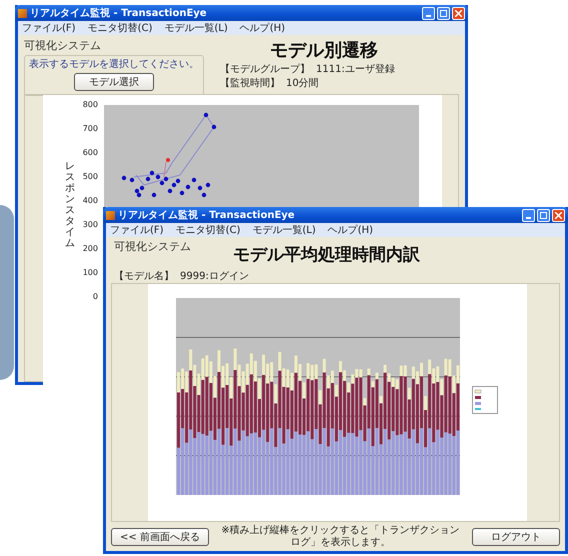 Image resolution: width=568 pixels, height=556 pixels. What do you see at coordinates (516, 537) in the screenshot?
I see `logout-button: ログアウト` at bounding box center [516, 537].